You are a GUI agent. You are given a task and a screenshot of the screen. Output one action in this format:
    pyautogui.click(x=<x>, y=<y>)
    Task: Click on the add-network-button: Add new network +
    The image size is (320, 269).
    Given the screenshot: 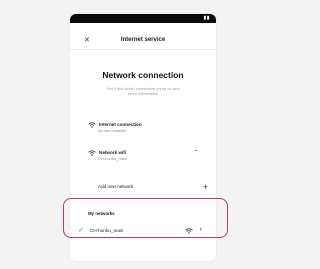 What is the action you would take?
    pyautogui.click(x=148, y=187)
    